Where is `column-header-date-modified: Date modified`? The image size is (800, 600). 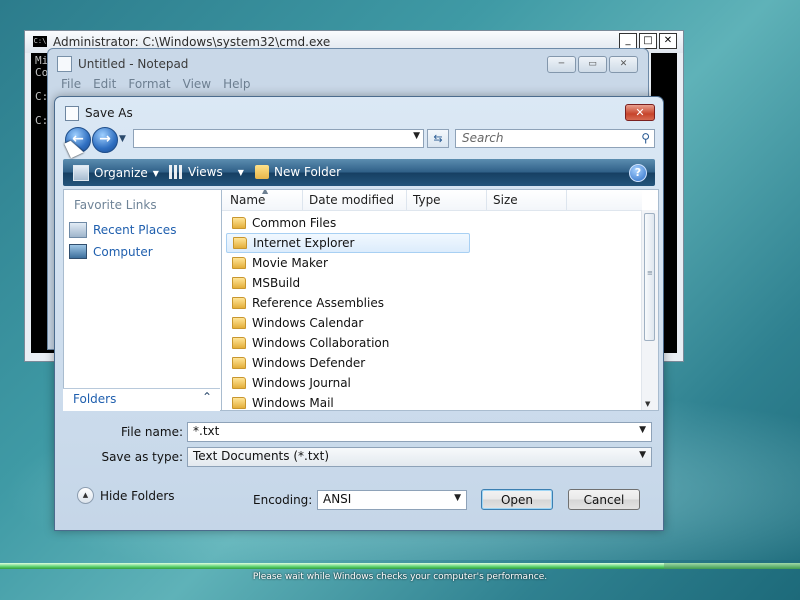
column-header-date-modified: Date modified is located at coordinates (351, 200).